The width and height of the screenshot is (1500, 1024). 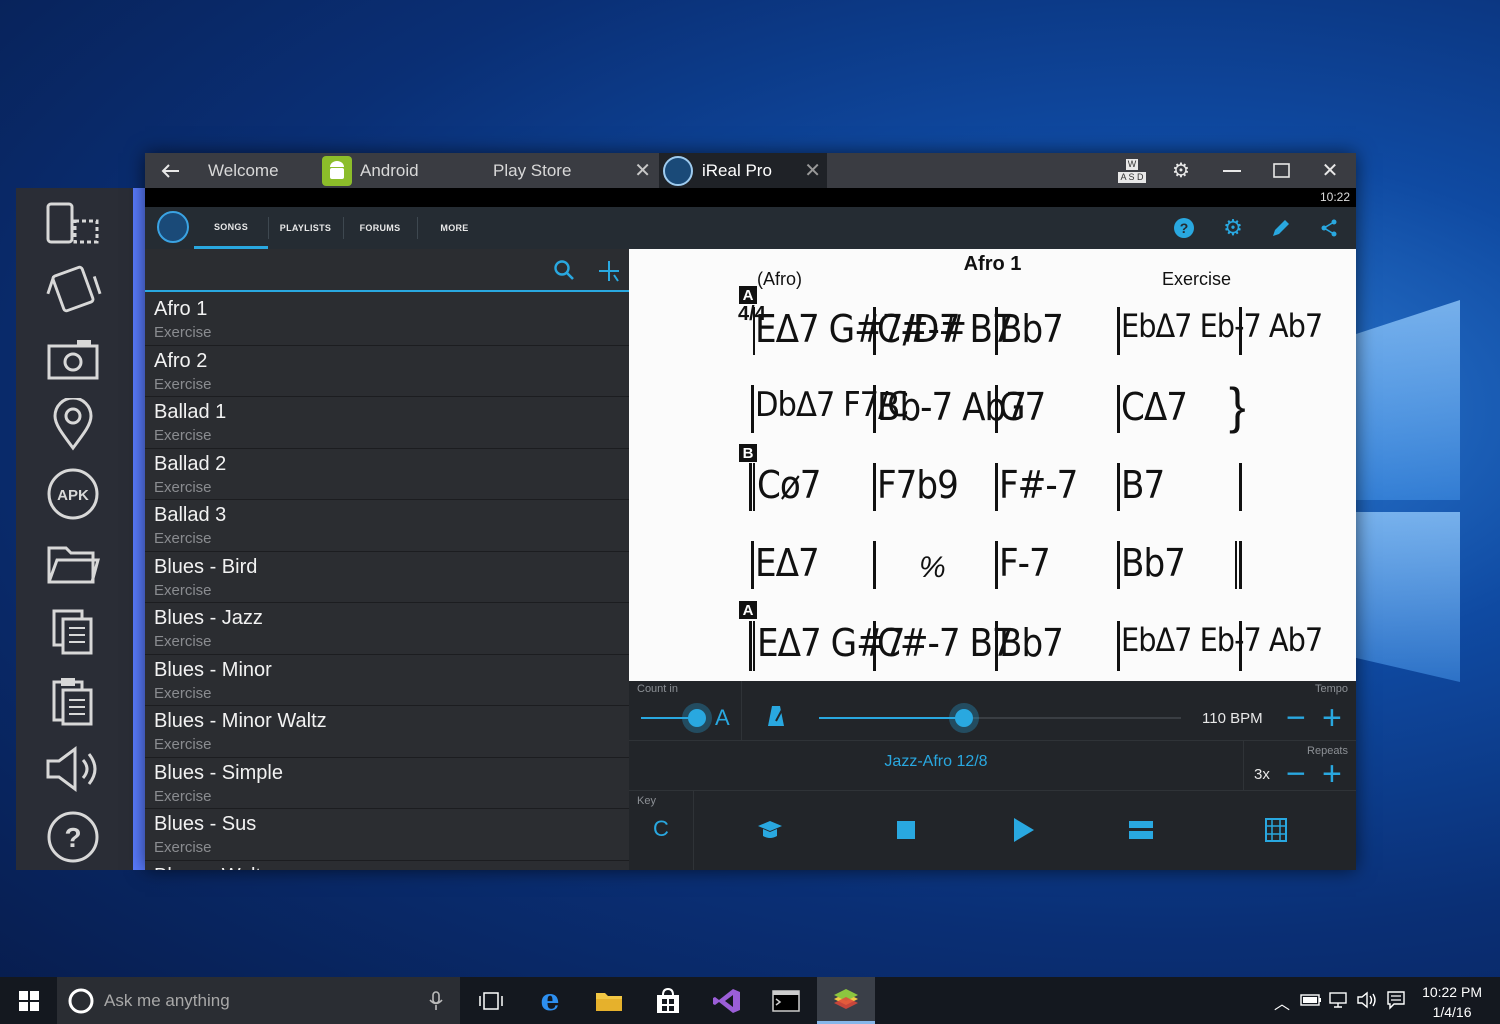 I want to click on action-center-icon, so click(x=1396, y=1000).